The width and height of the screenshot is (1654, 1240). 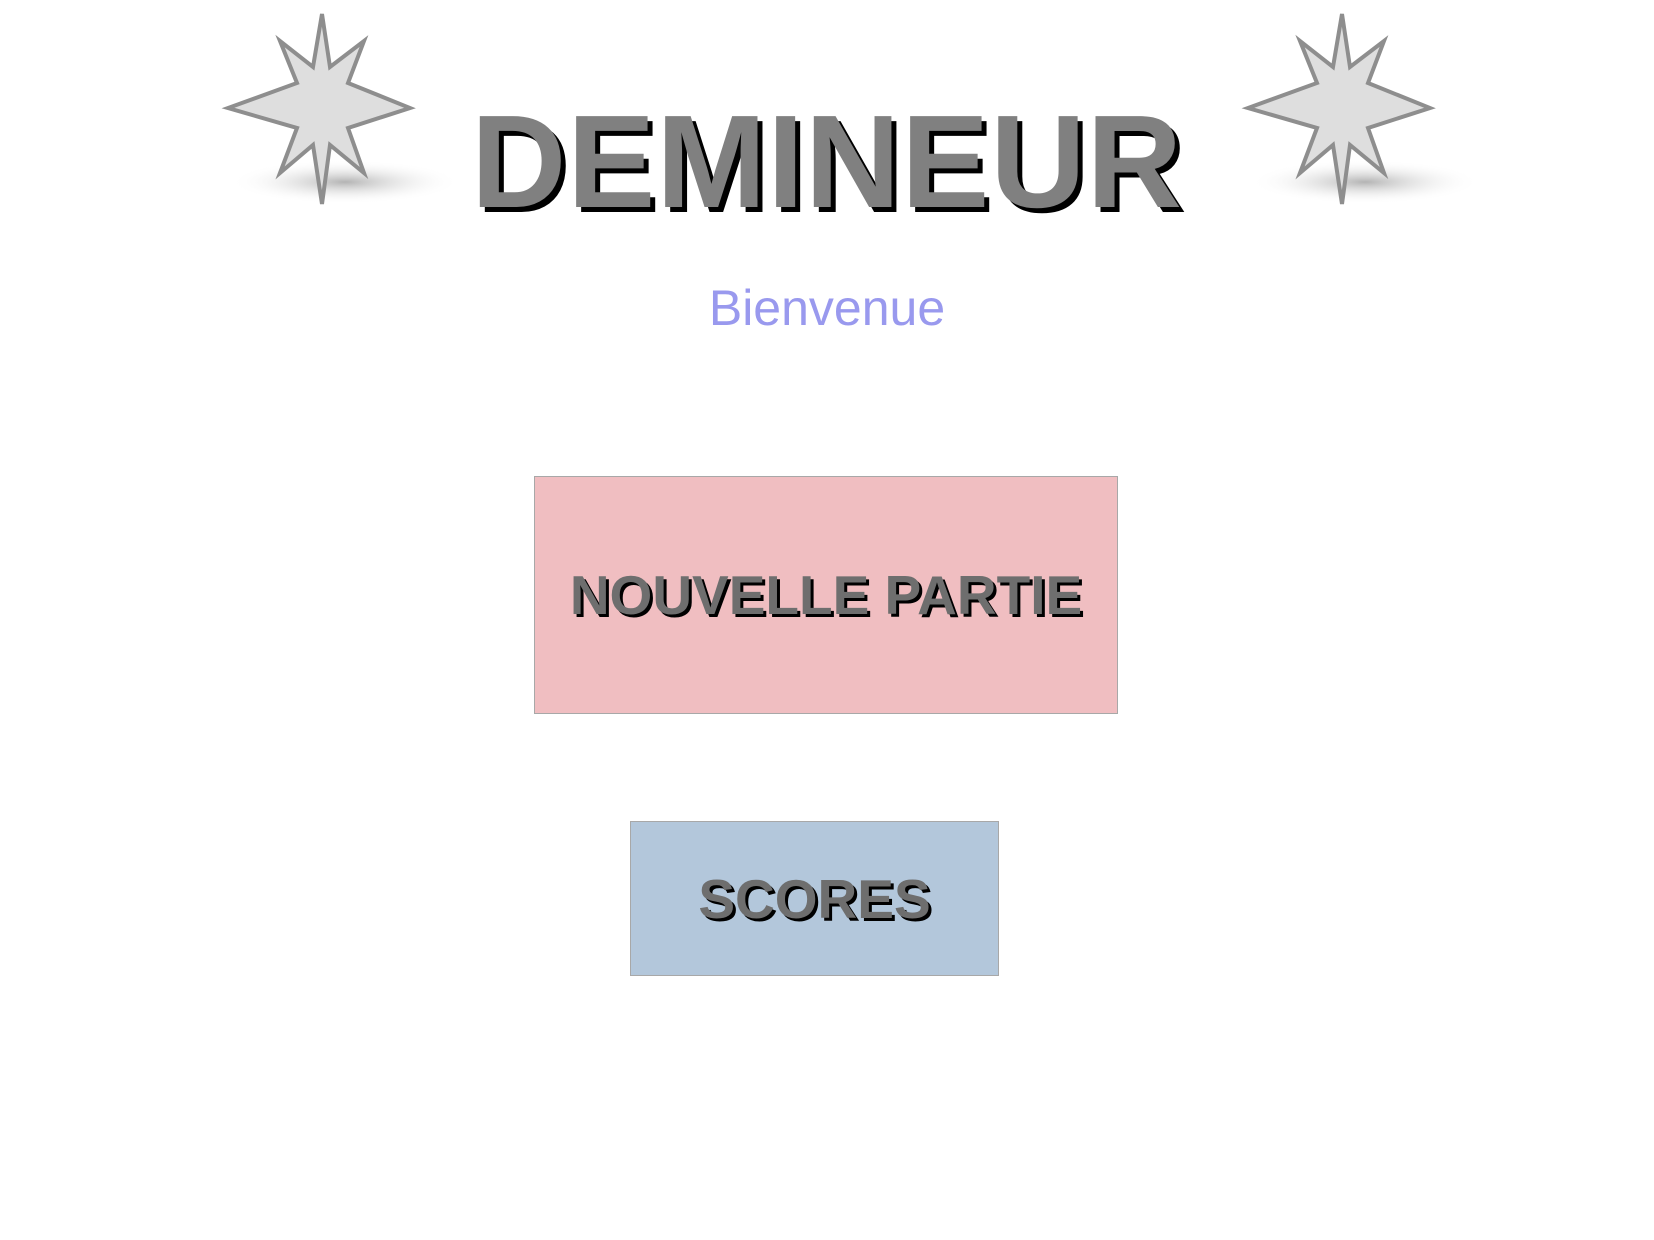 I want to click on new-game-label: NOUVELLE PARTIE, so click(x=826, y=595).